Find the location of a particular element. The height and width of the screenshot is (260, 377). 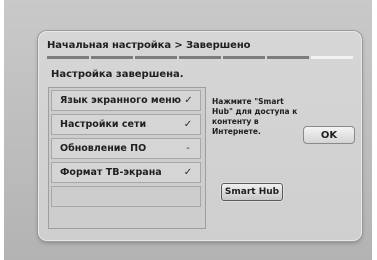

dialog-subtitle: Настройка завершена. is located at coordinates (117, 74).